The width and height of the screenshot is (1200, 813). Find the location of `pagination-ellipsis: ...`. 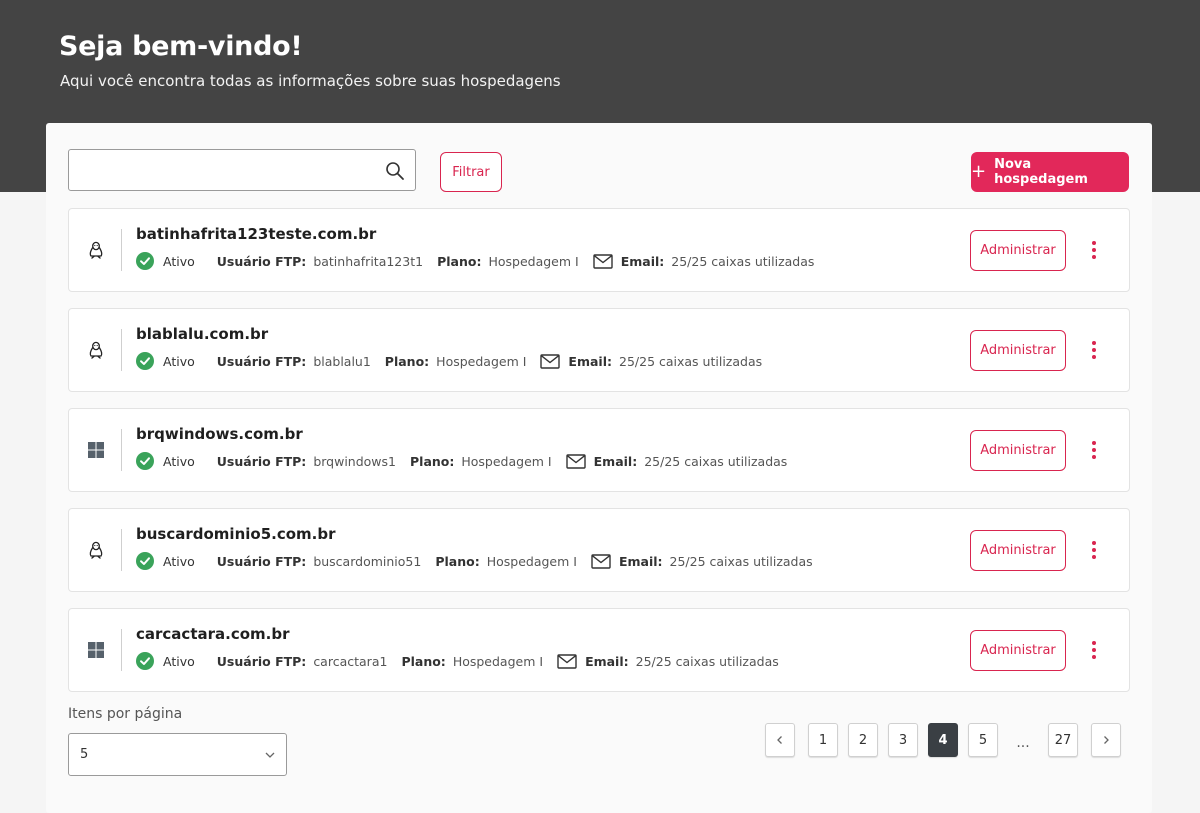

pagination-ellipsis: ... is located at coordinates (1023, 743).